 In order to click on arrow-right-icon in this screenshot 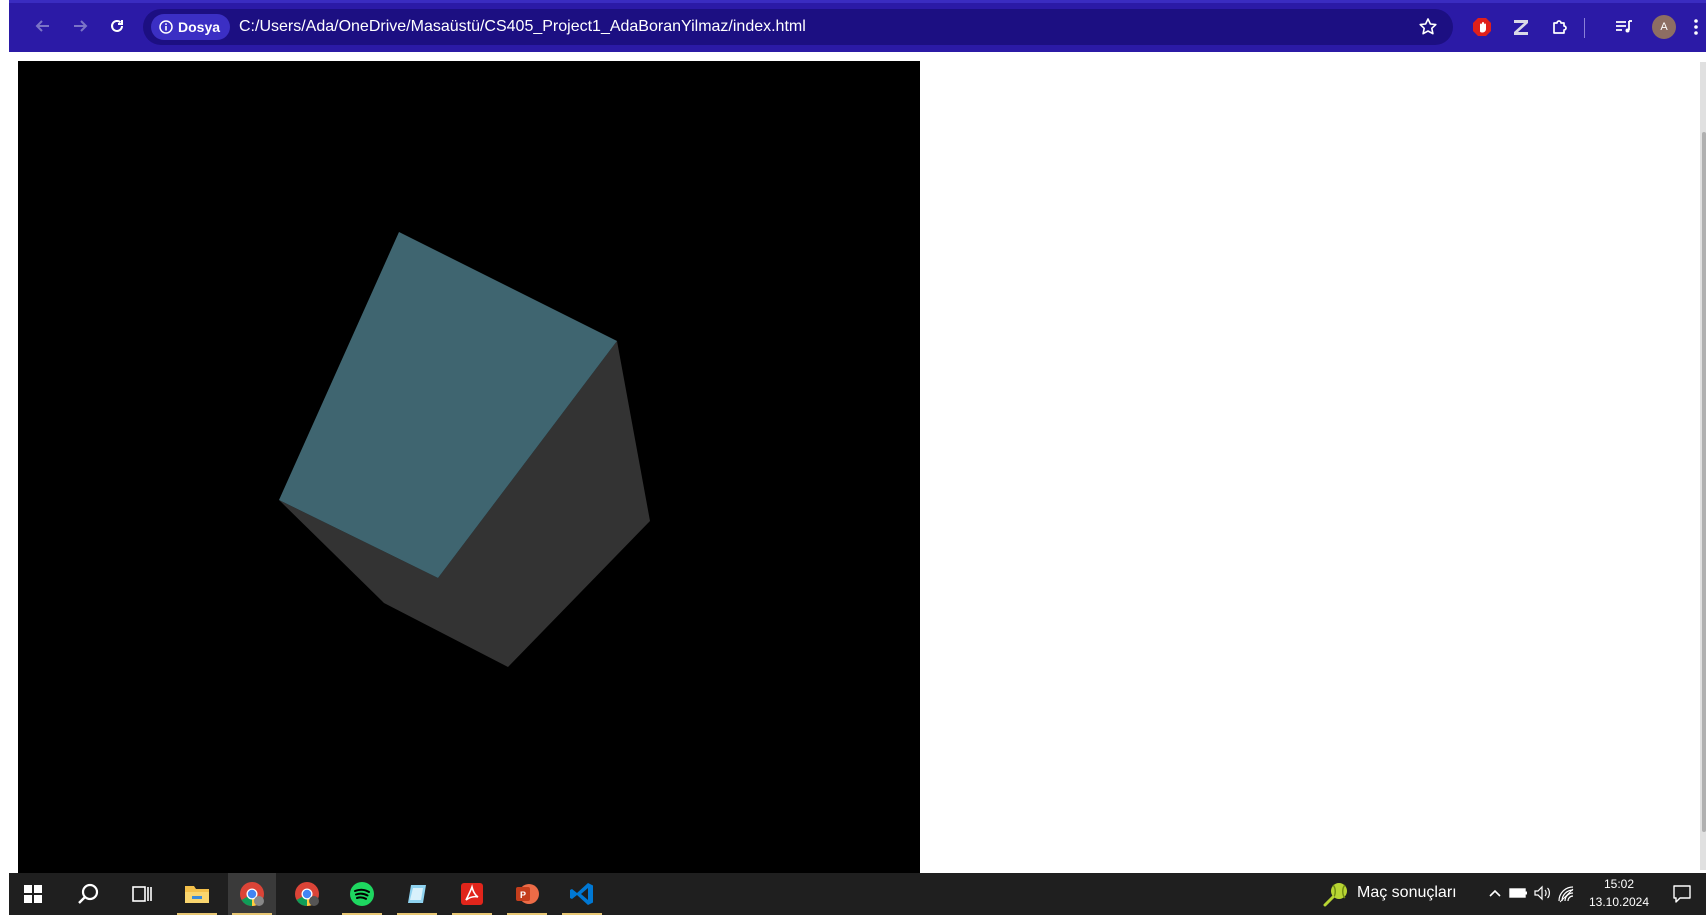, I will do `click(81, 26)`.